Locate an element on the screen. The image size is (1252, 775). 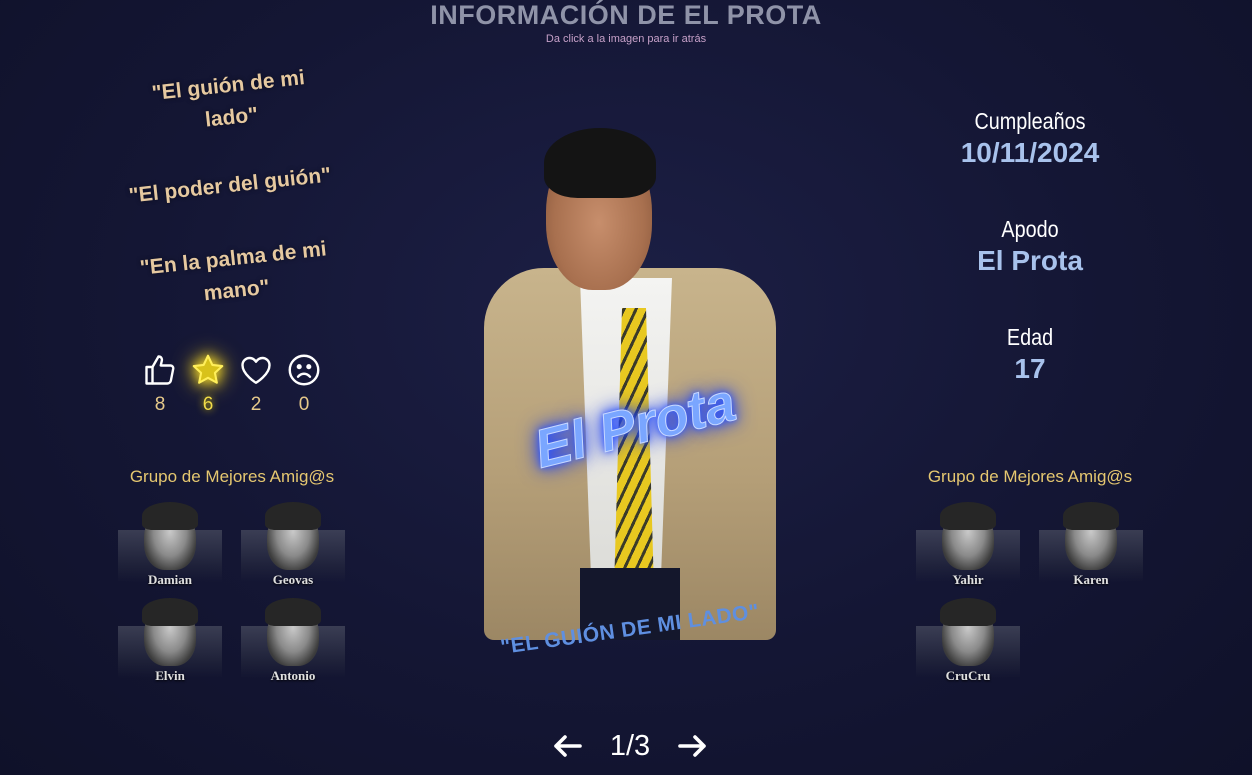
quote-2: "El poder del guión" is located at coordinates (230, 185).